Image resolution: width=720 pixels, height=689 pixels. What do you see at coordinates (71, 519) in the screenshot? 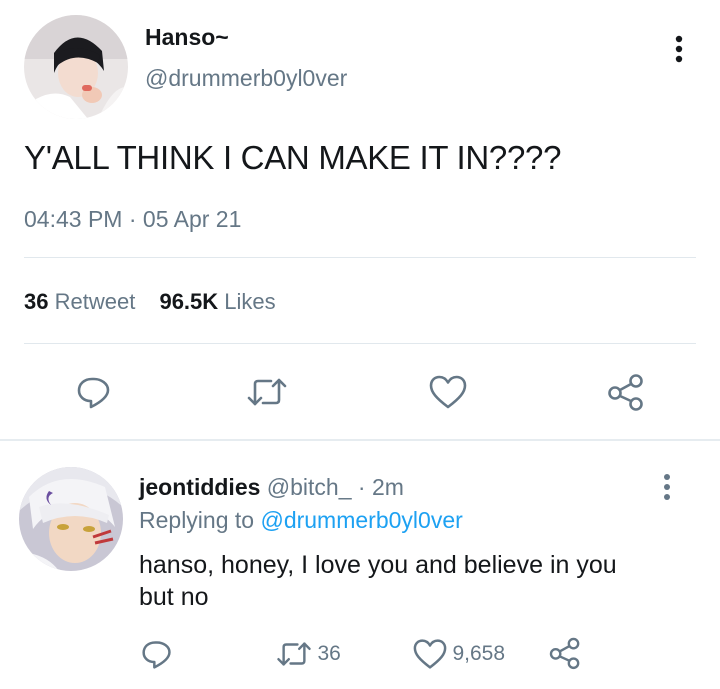
I see `reply-author-avatar` at bounding box center [71, 519].